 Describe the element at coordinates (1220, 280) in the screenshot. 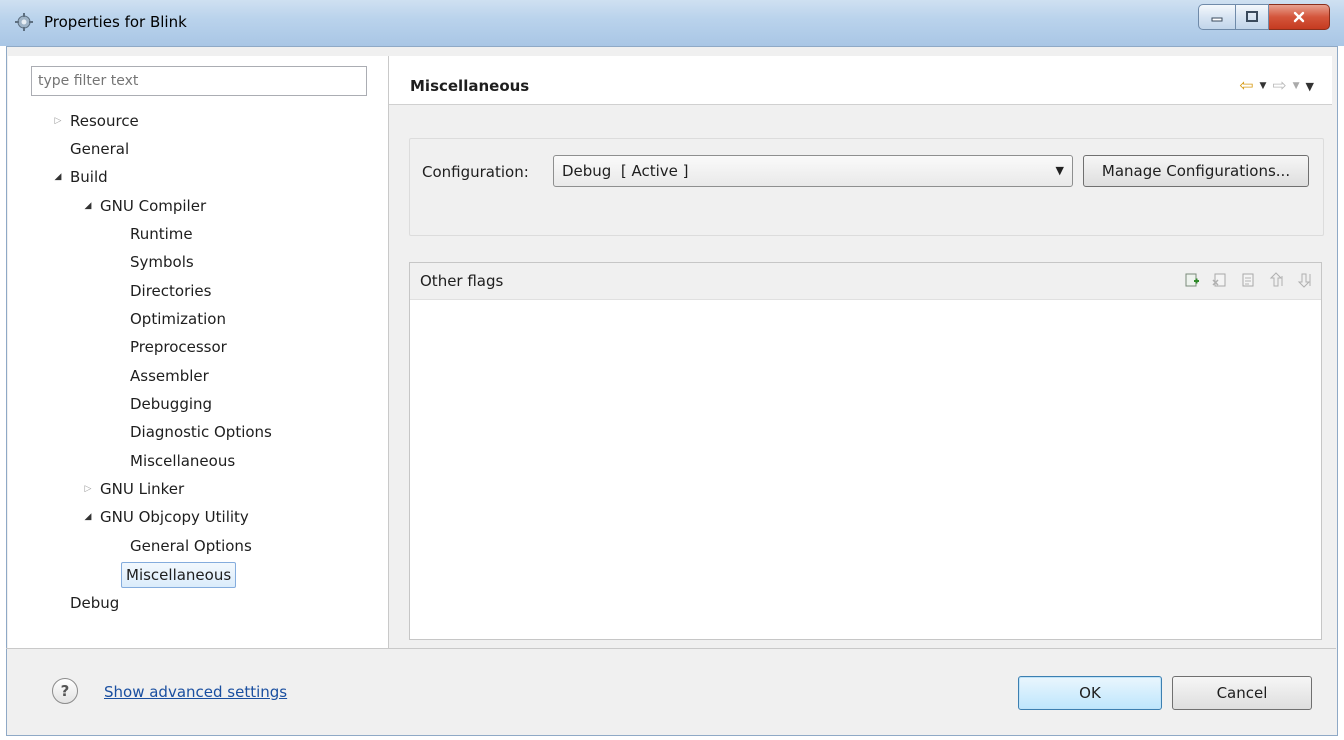

I see `delete-icon` at that location.